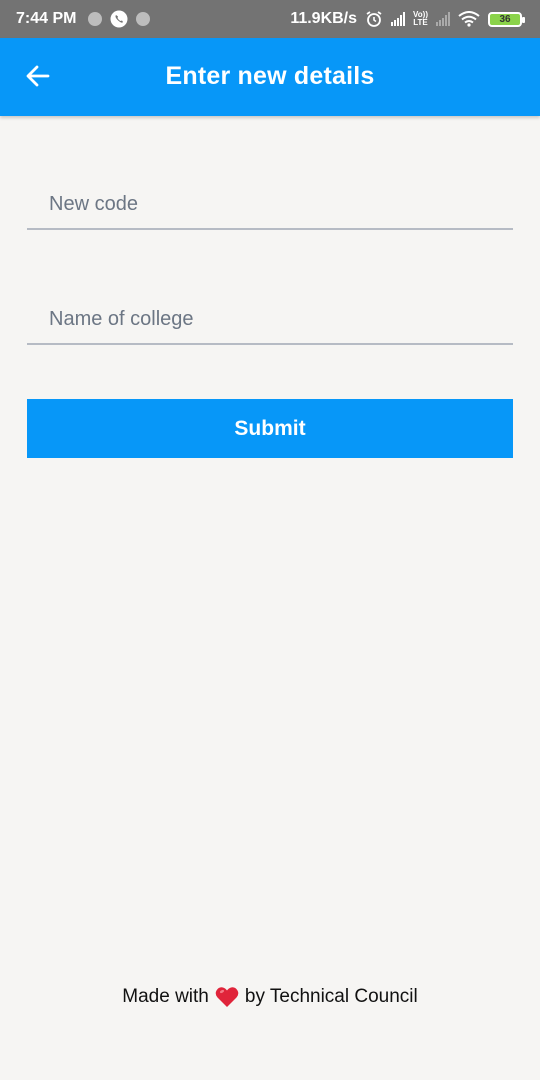 The height and width of the screenshot is (1080, 540). I want to click on submit-button: Submit, so click(270, 428).